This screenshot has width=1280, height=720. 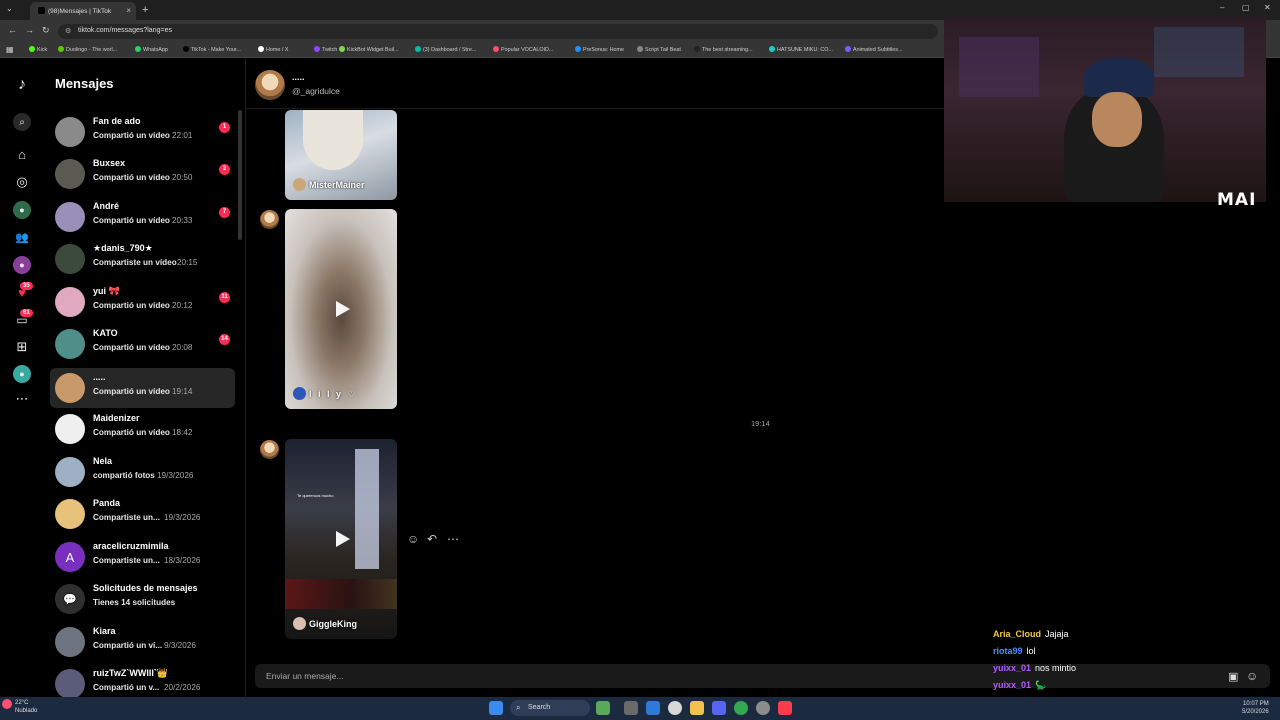 I want to click on bookmark-label: Home / X, so click(x=277, y=50).